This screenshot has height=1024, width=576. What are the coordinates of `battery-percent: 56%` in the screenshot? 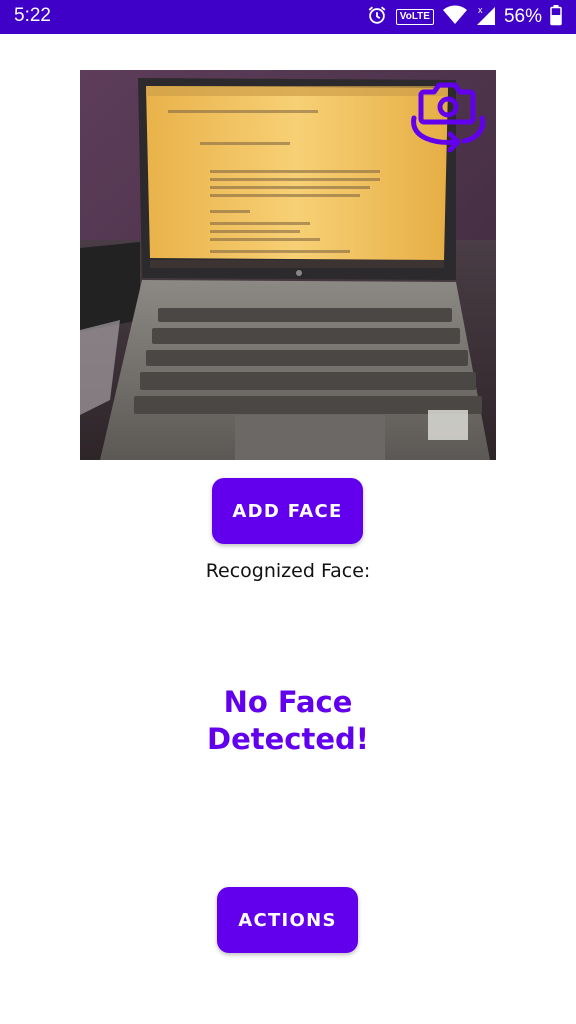 It's located at (522, 16).